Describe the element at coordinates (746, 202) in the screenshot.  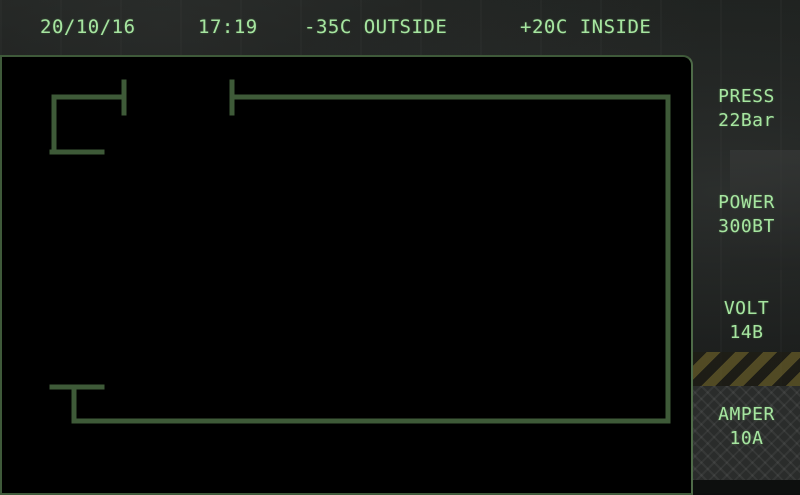
I see `power-label: POWER` at that location.